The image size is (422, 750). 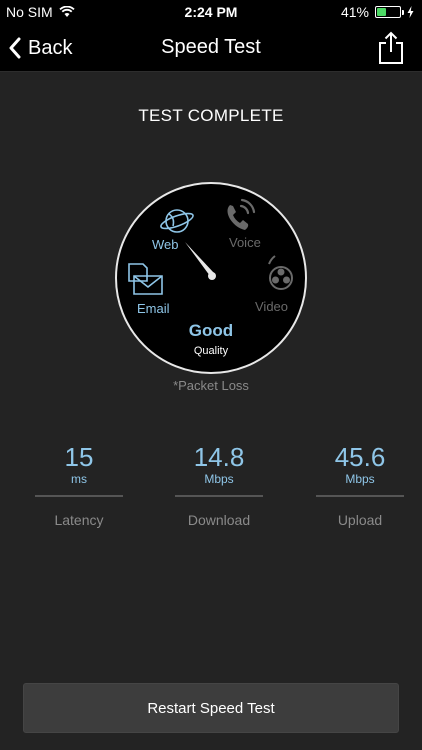 I want to click on gauge-label-web: Web, so click(x=165, y=244).